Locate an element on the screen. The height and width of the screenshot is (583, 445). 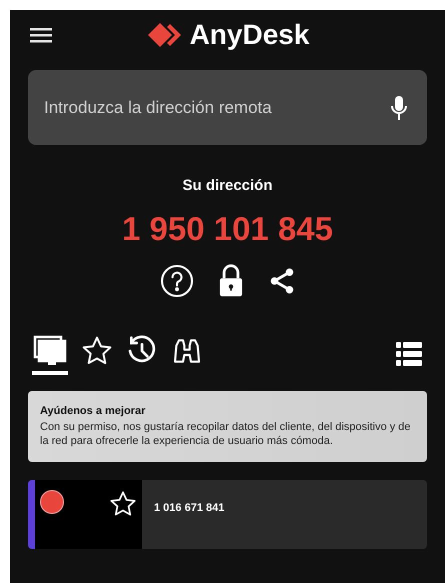
address-input-field: Introduzca la dirección remota is located at coordinates (227, 107).